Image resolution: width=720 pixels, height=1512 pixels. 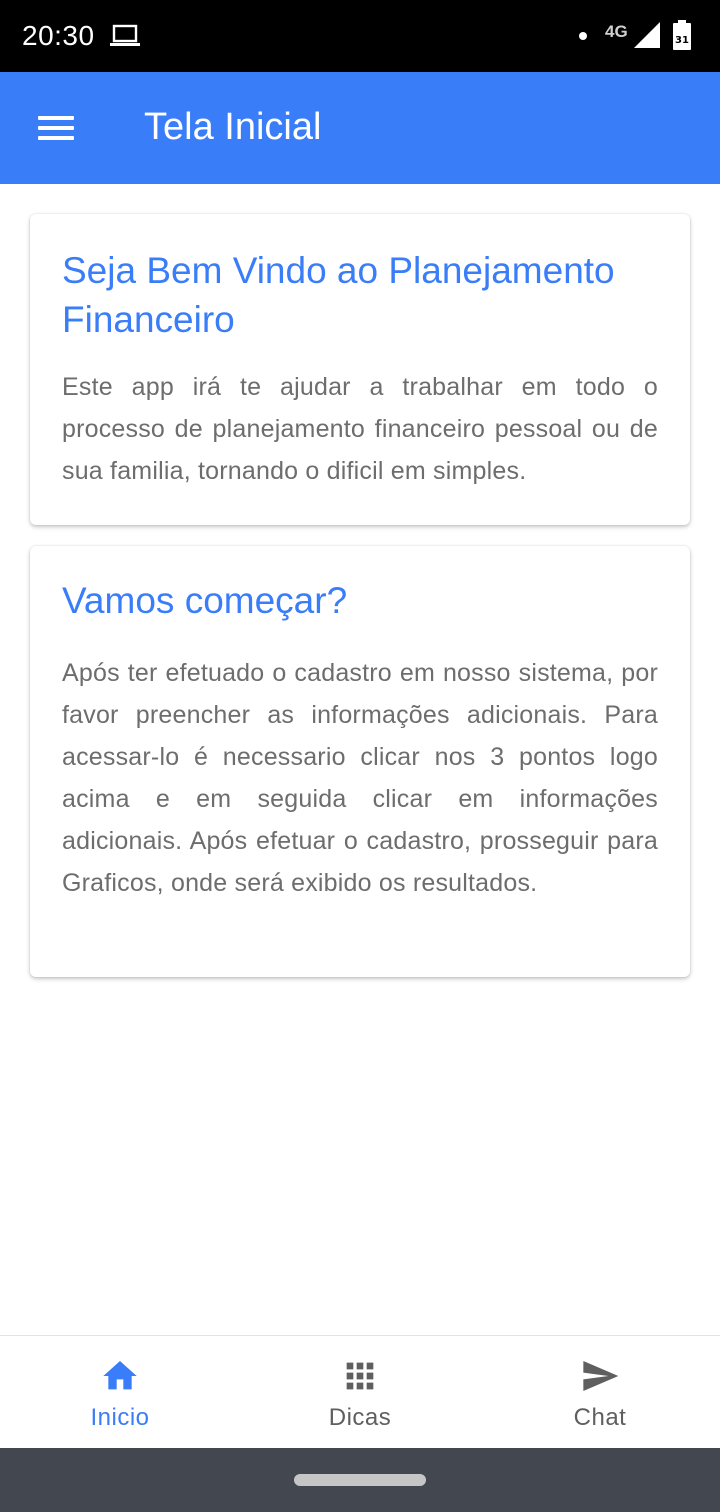 I want to click on network-type: 4G, so click(x=616, y=31).